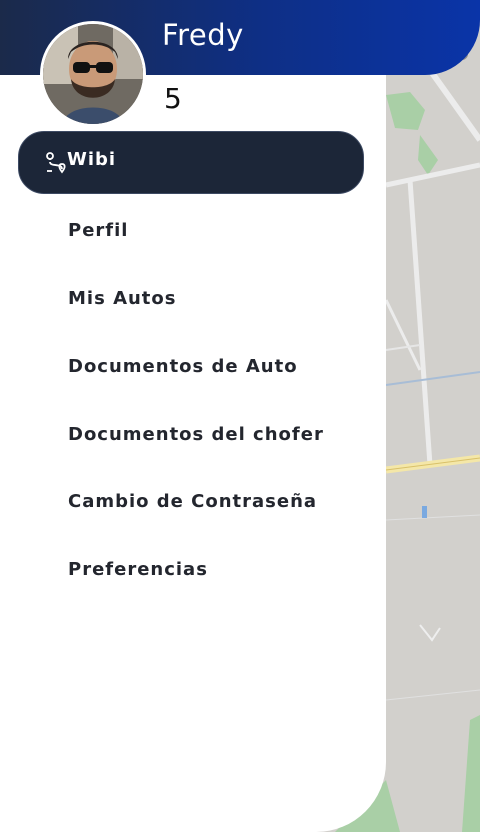 The height and width of the screenshot is (832, 480). What do you see at coordinates (183, 367) in the screenshot?
I see `menu-item-documentos-auto: Documentos de Auto` at bounding box center [183, 367].